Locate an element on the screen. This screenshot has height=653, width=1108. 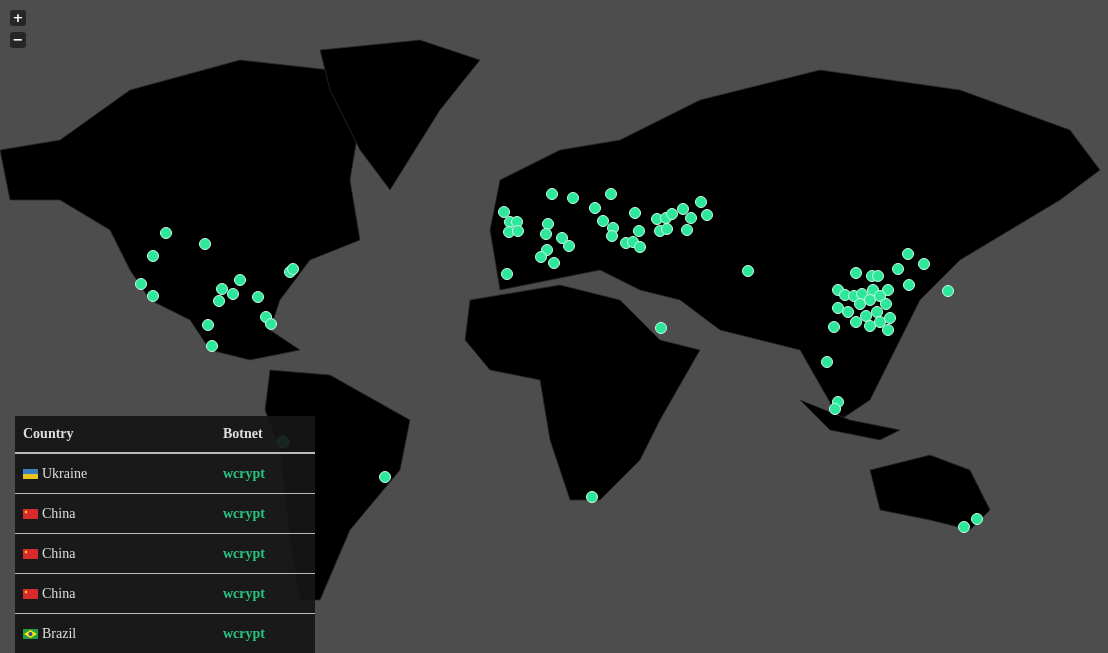
country-name: Ukraine is located at coordinates (65, 473).